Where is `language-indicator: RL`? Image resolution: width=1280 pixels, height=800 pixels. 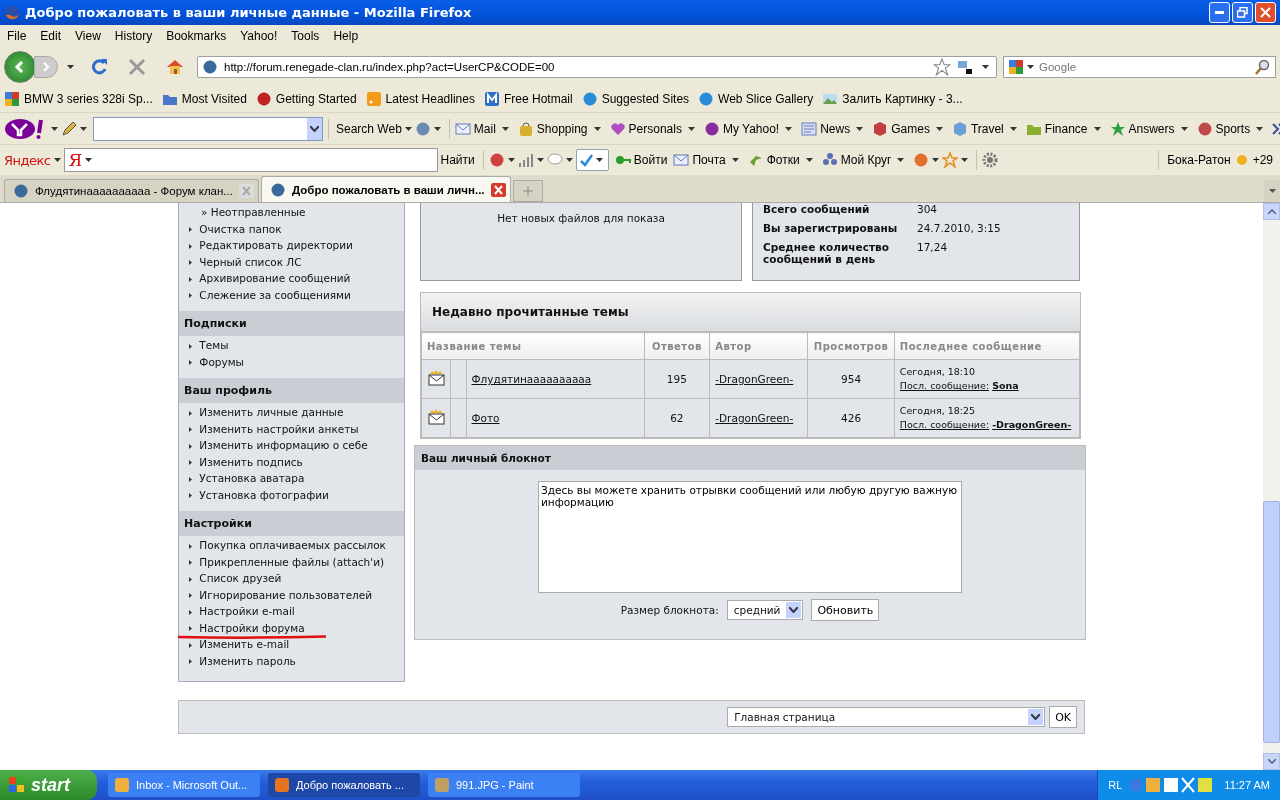
language-indicator: RL is located at coordinates (1115, 785).